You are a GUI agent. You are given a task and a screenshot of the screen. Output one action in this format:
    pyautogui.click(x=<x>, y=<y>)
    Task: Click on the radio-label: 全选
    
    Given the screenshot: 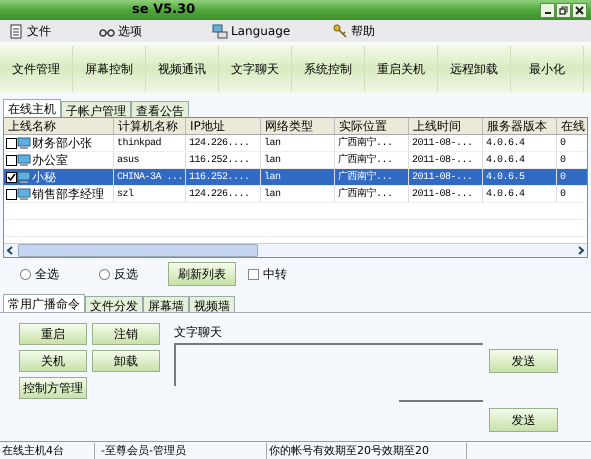 What is the action you would take?
    pyautogui.click(x=47, y=274)
    